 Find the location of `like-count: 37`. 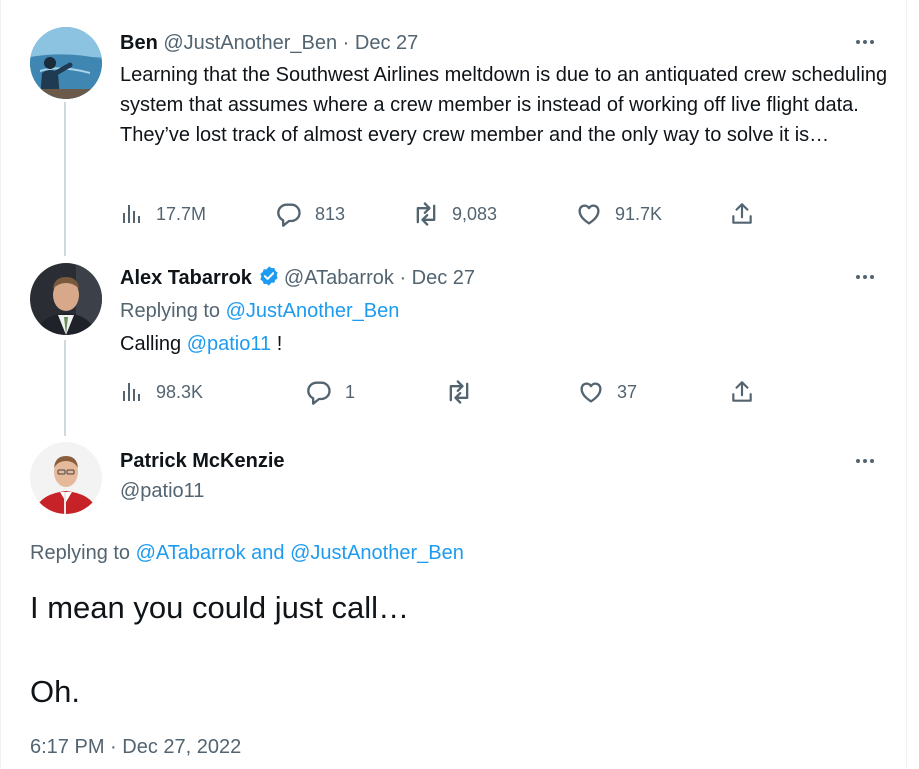

like-count: 37 is located at coordinates (627, 391).